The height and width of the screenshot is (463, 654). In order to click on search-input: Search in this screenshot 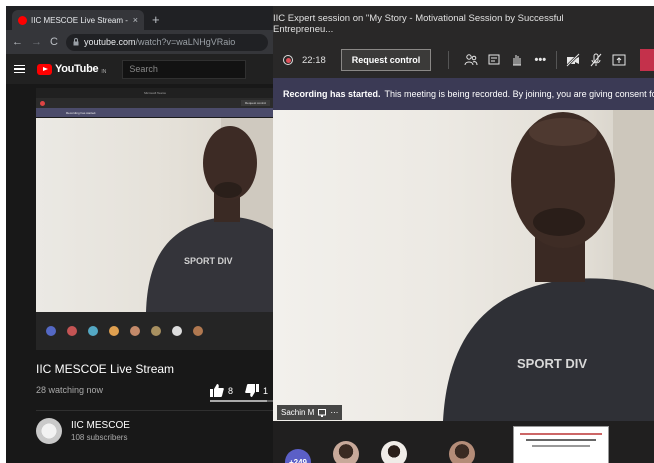, I will do `click(184, 69)`.